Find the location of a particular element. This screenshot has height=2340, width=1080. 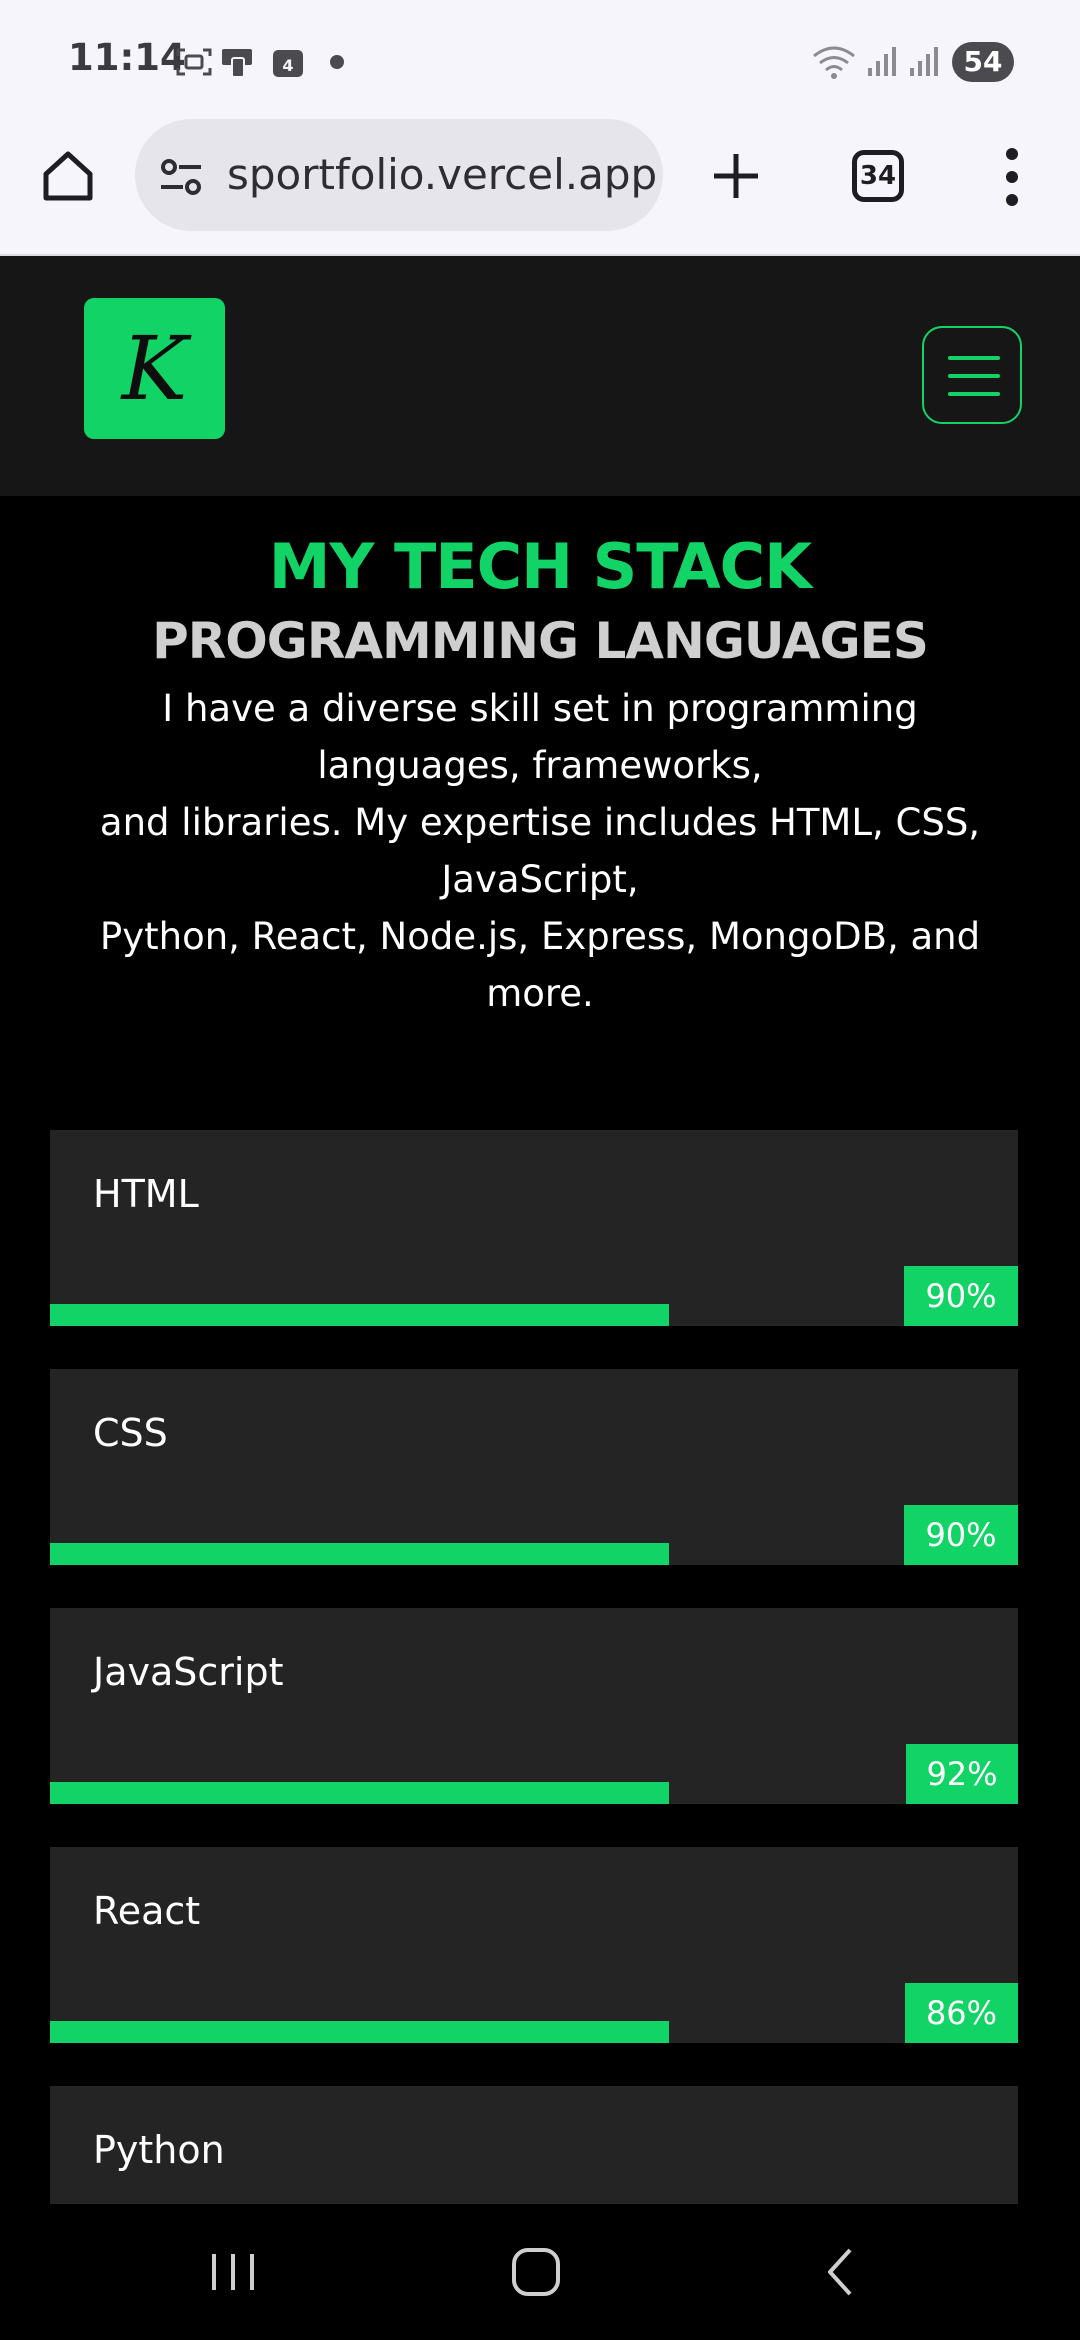

address-bar: sportfolio.vercel.app is located at coordinates (399, 175).